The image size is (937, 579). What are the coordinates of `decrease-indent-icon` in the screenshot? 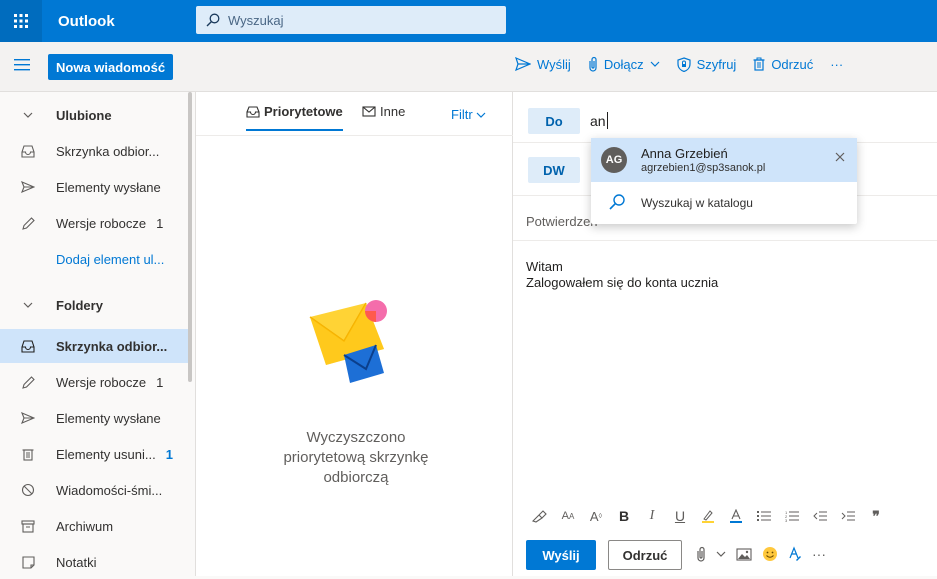 It's located at (820, 516).